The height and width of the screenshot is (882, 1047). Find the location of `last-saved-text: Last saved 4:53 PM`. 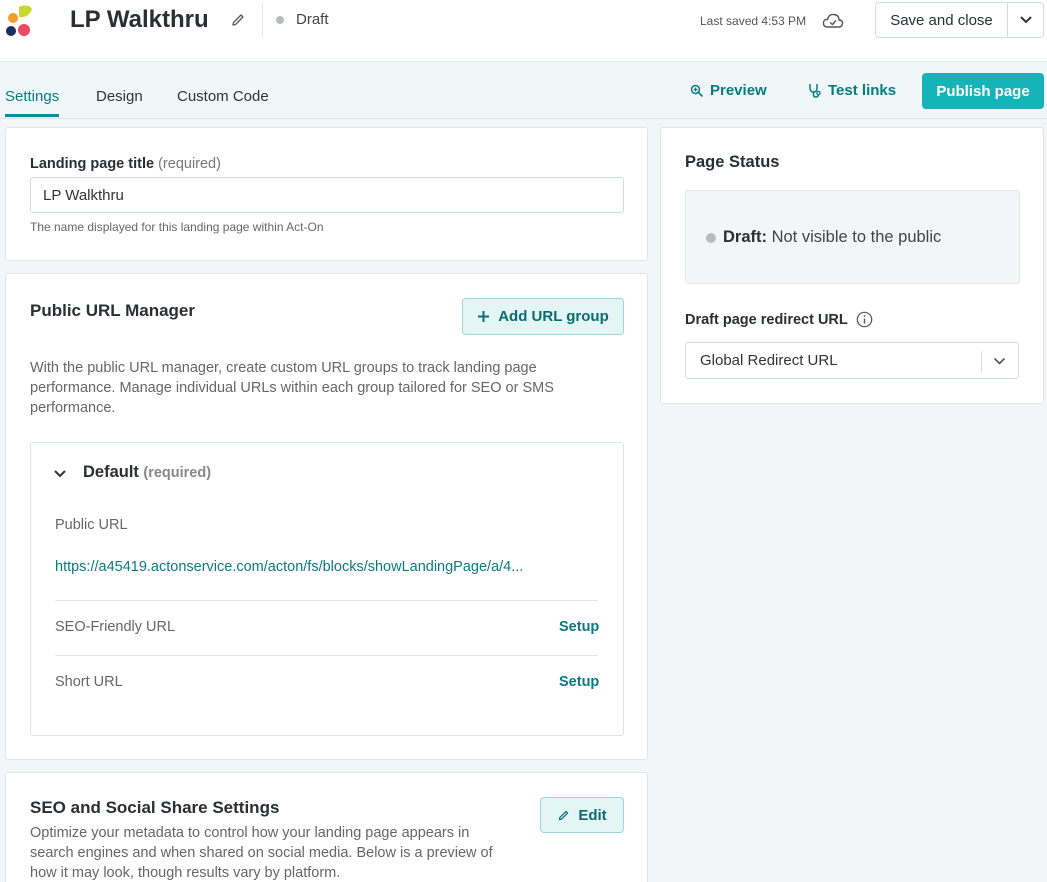

last-saved-text: Last saved 4:53 PM is located at coordinates (753, 21).